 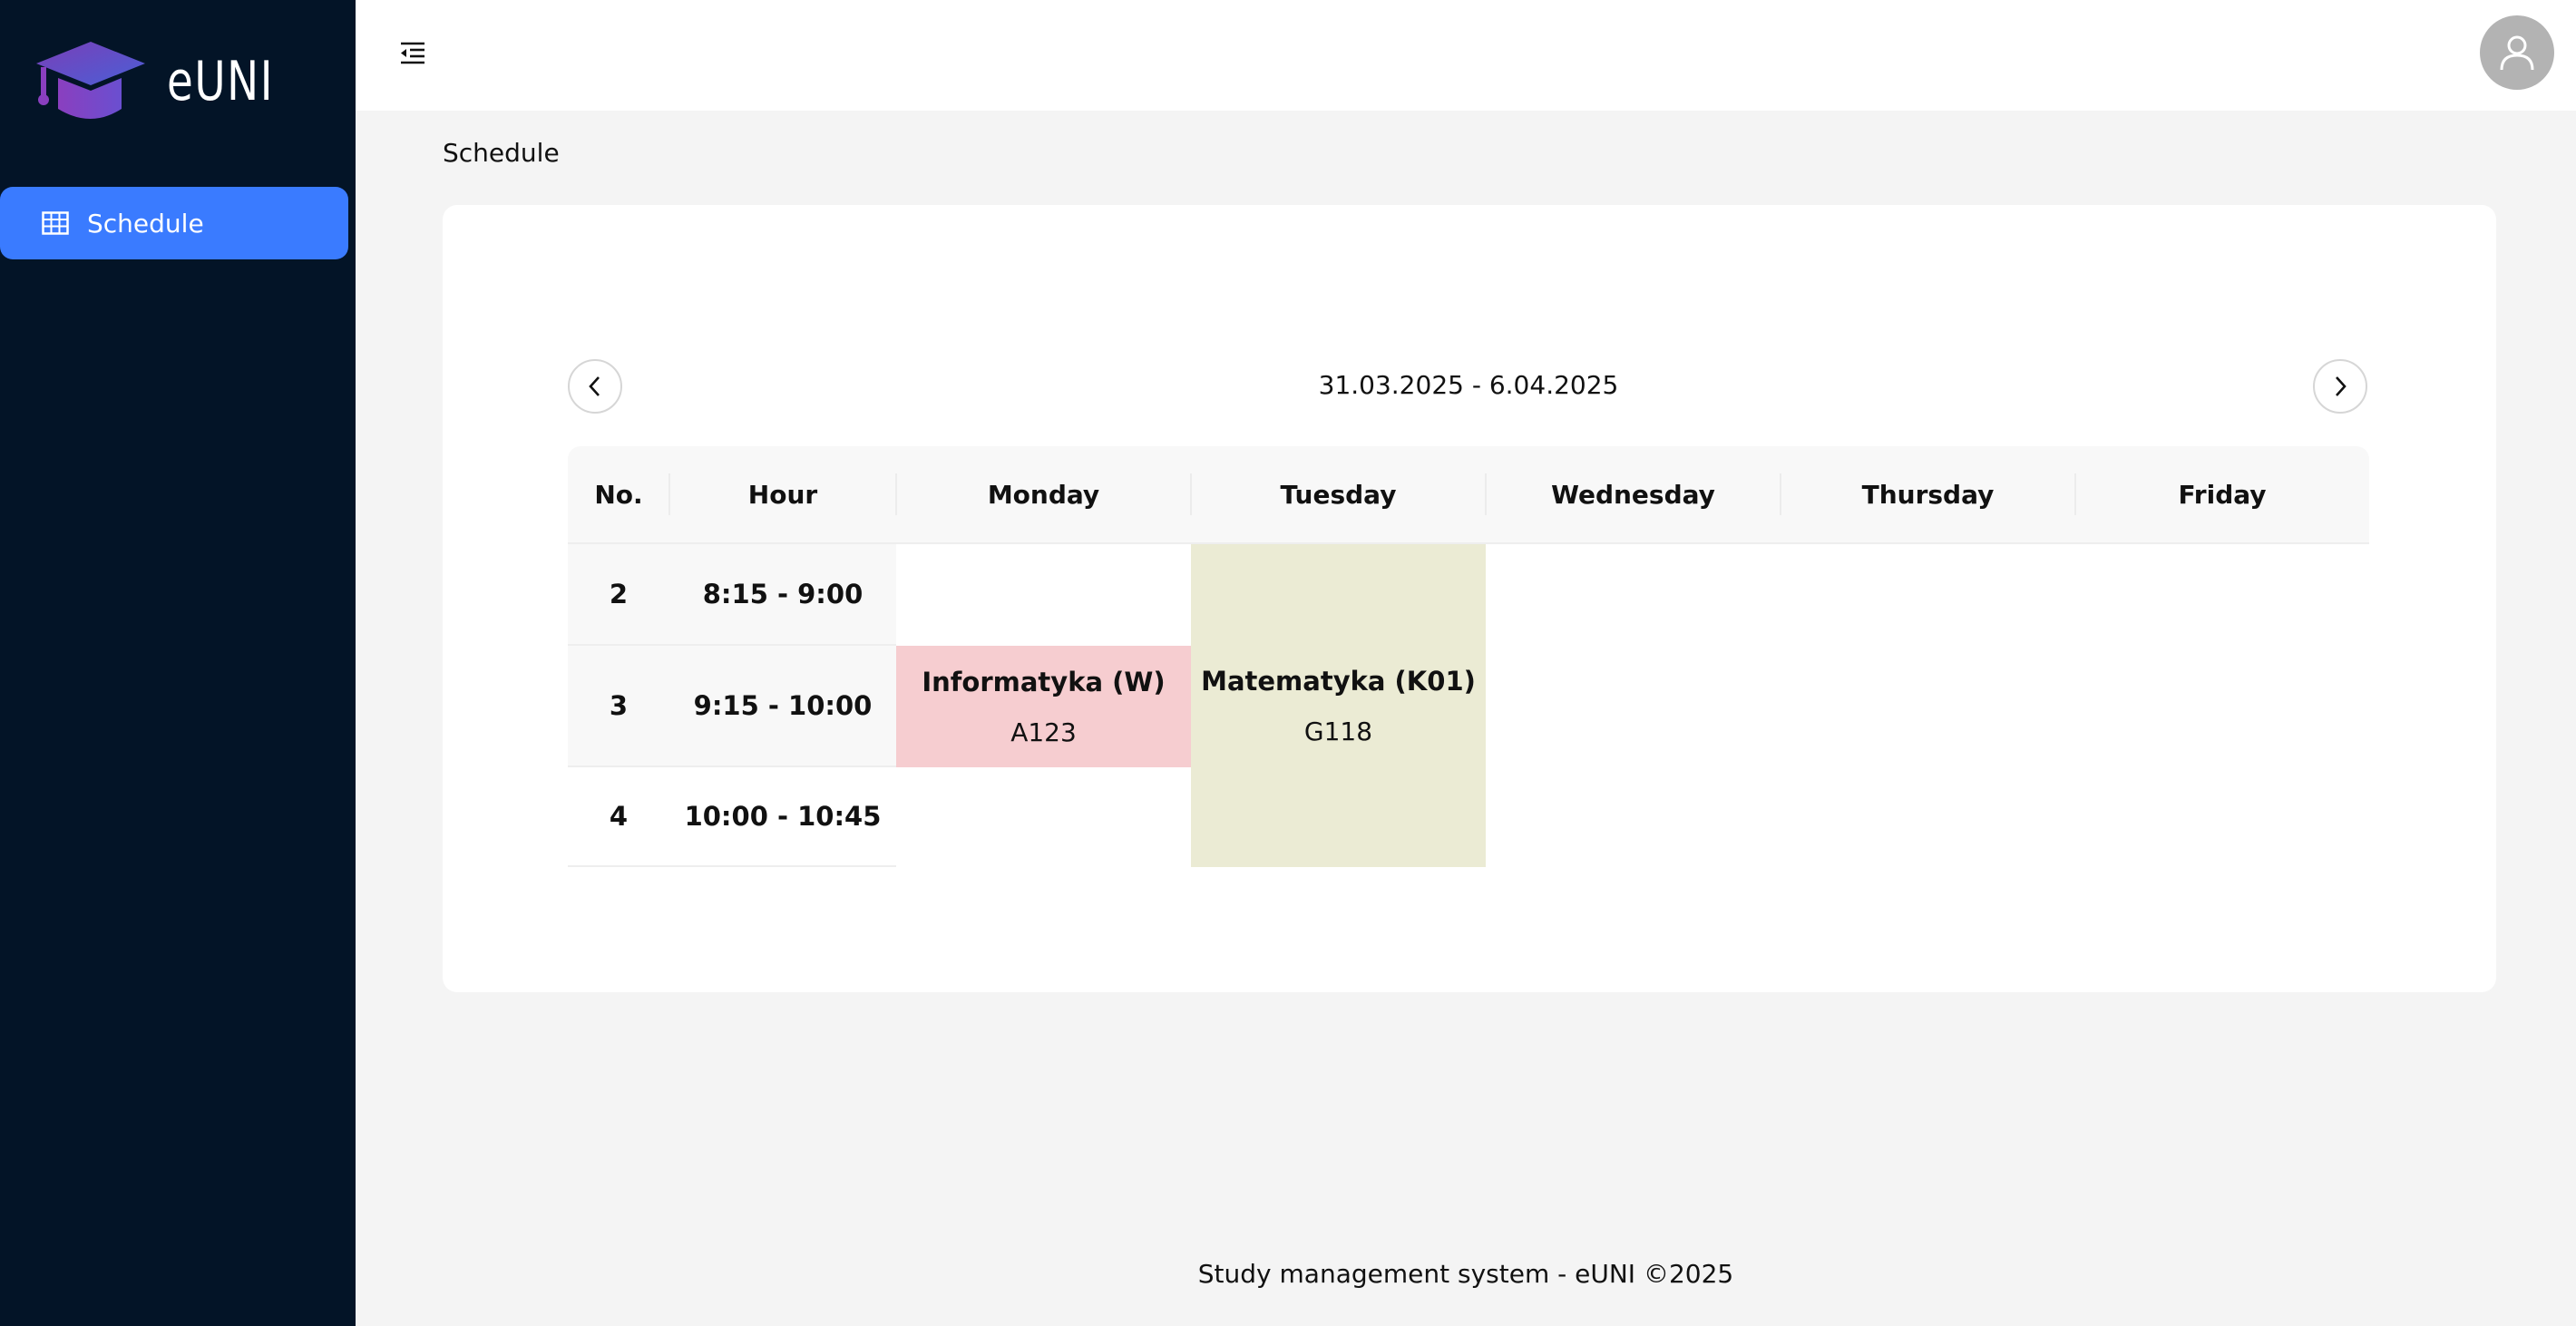 What do you see at coordinates (2222, 494) in the screenshot?
I see `column-header-friday: Friday` at bounding box center [2222, 494].